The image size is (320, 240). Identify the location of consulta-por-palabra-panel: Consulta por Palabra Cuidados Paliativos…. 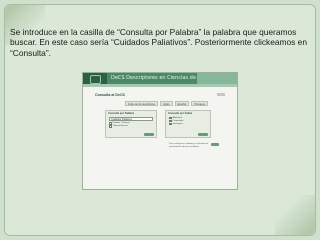
(131, 124).